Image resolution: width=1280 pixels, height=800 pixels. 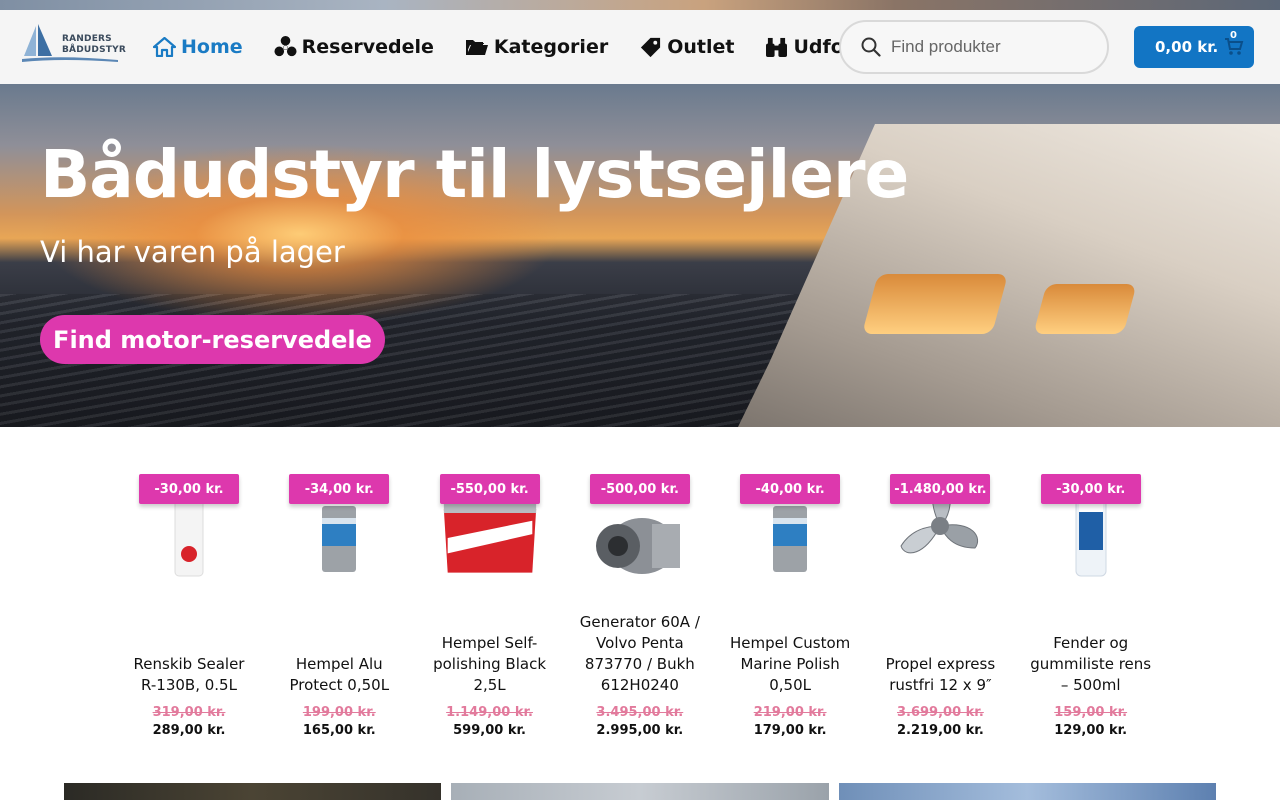 What do you see at coordinates (339, 489) in the screenshot?
I see `discount-badge: -34,00 kr.` at bounding box center [339, 489].